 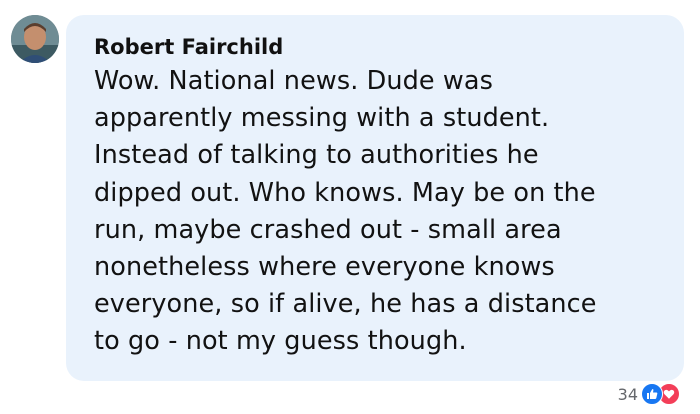 I want to click on comment-line: apparently messing with a student., so click(x=322, y=118).